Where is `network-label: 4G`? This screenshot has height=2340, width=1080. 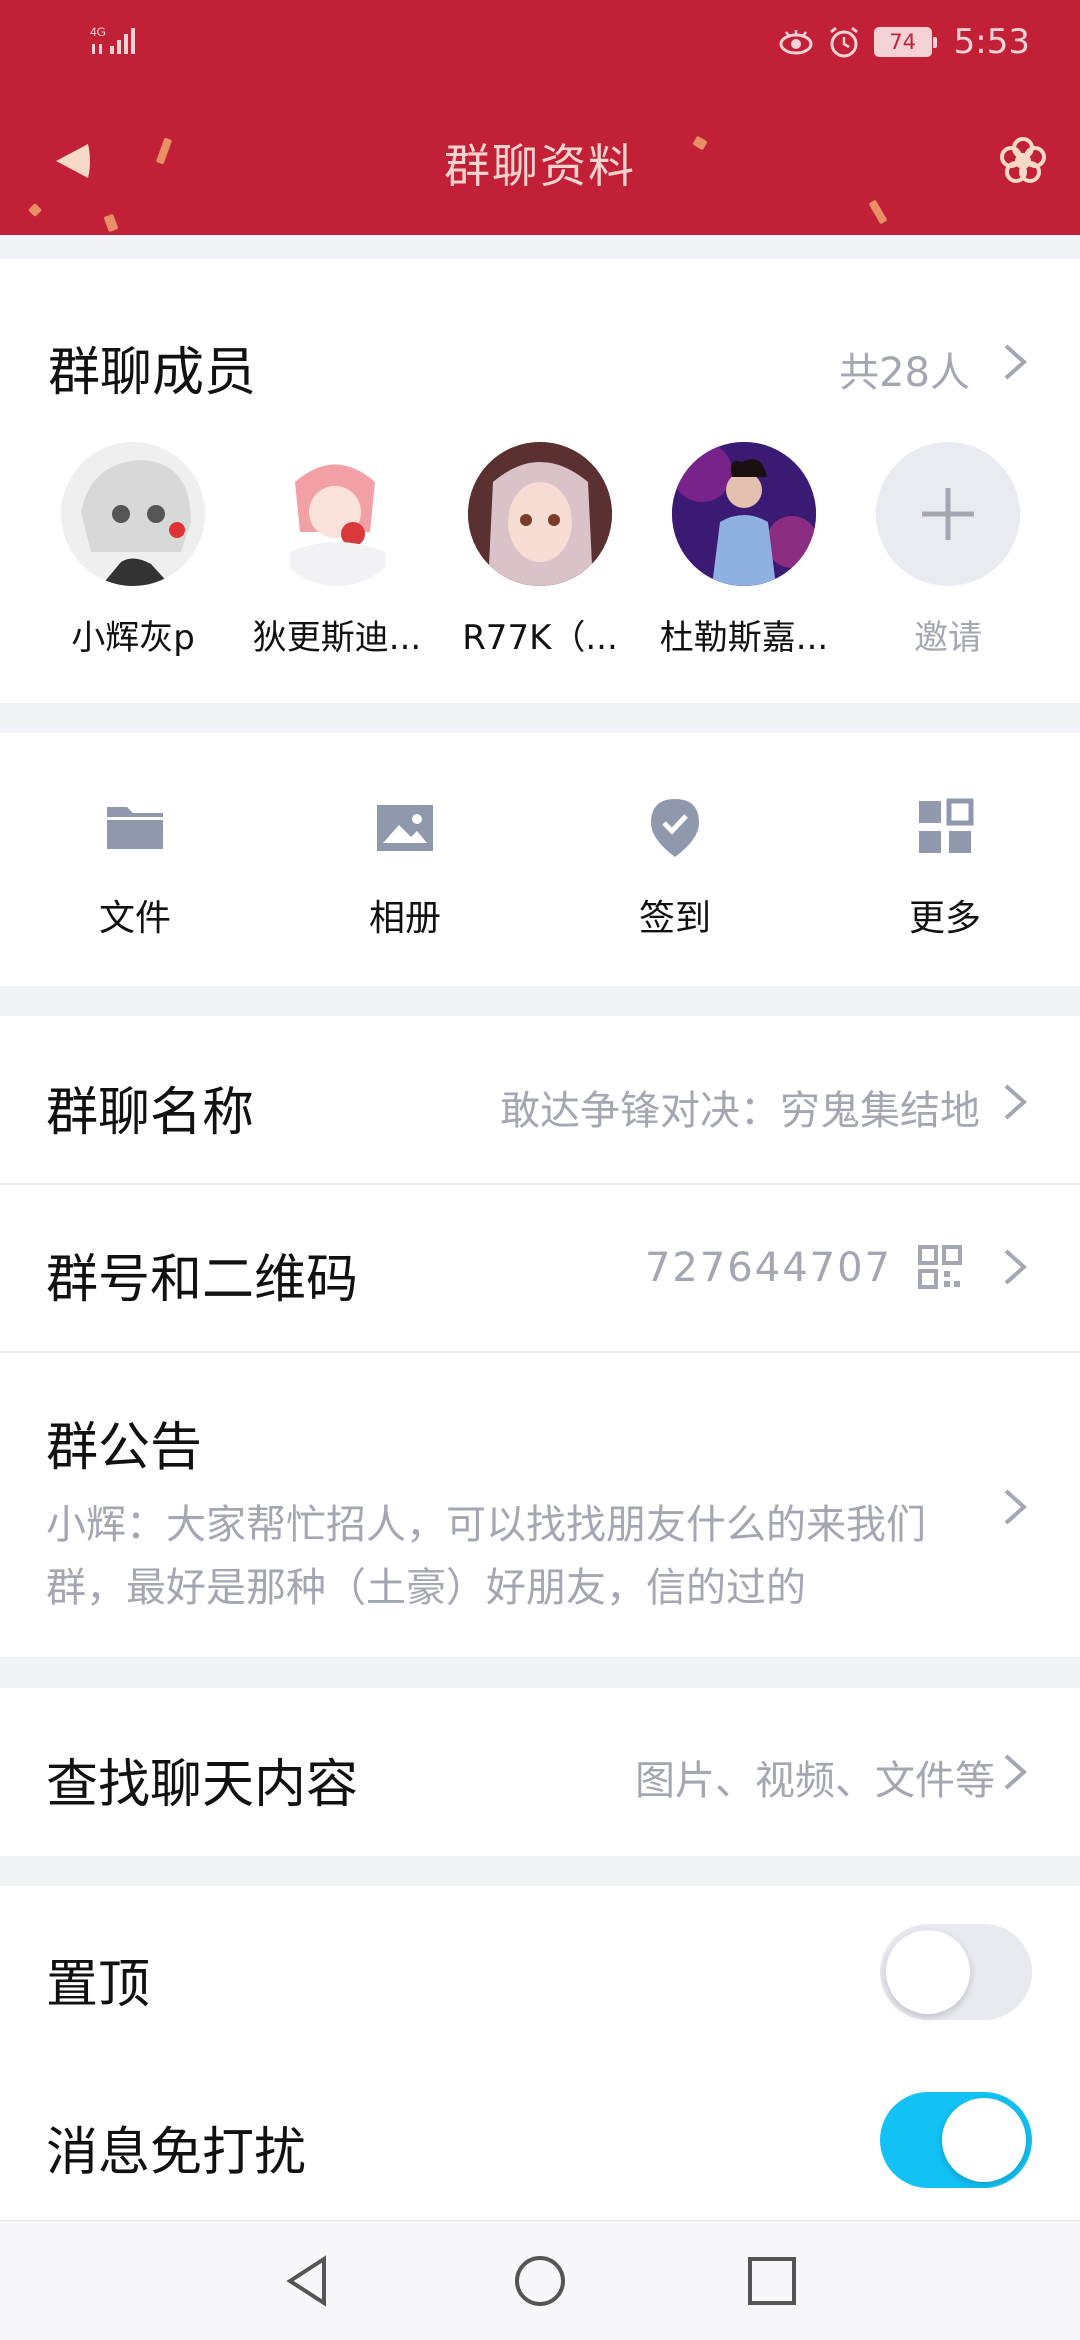 network-label: 4G is located at coordinates (98, 32).